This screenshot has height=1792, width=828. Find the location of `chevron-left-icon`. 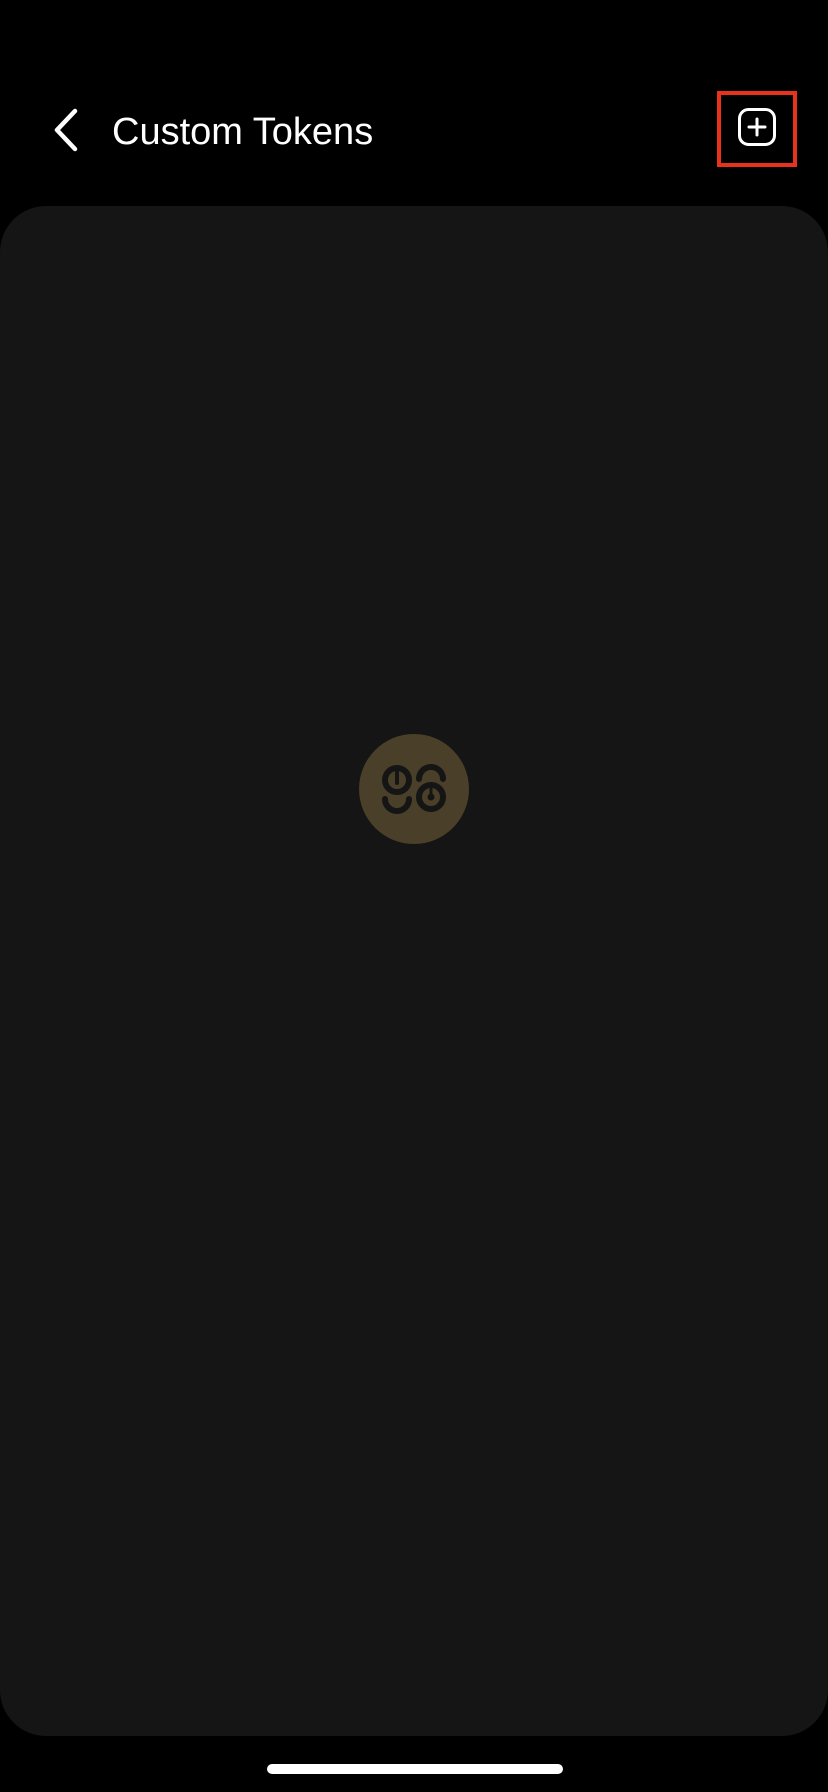

chevron-left-icon is located at coordinates (66, 132).